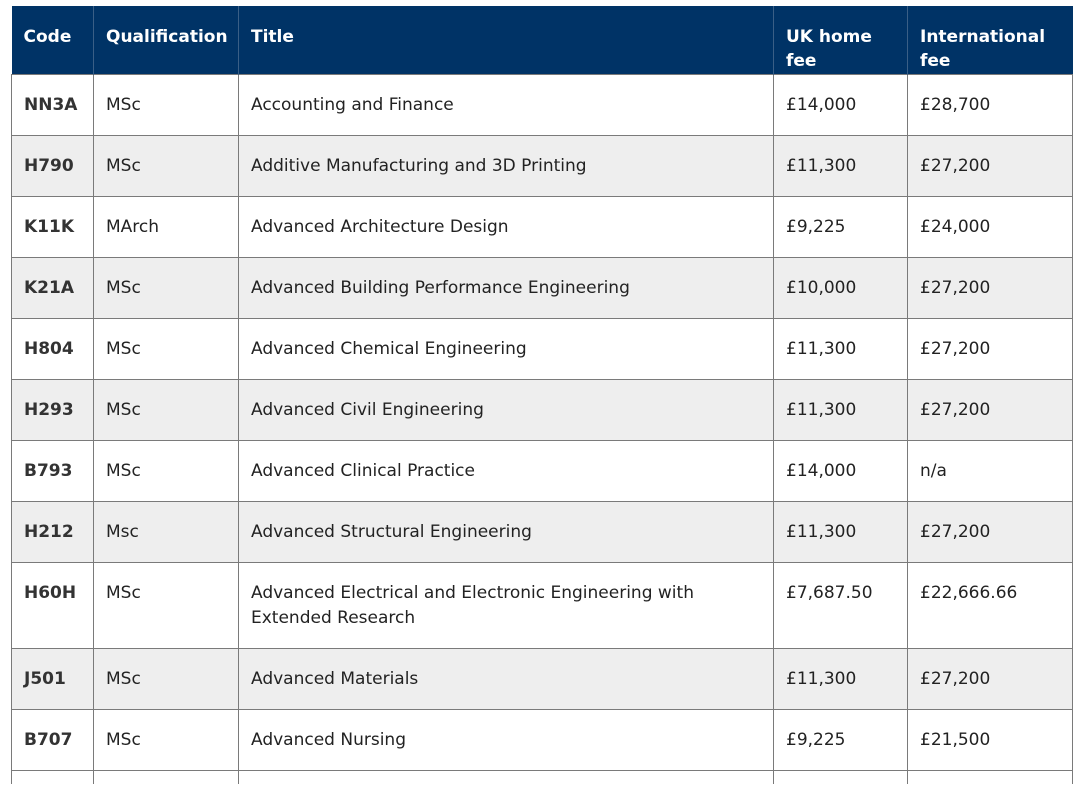  I want to click on header-title: Title, so click(506, 40).